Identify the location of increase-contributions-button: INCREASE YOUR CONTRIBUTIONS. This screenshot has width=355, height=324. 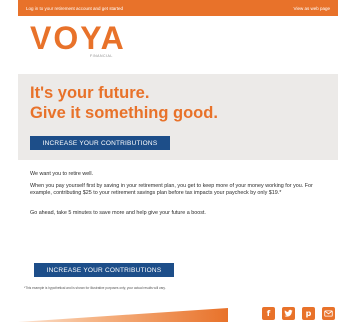
(100, 143).